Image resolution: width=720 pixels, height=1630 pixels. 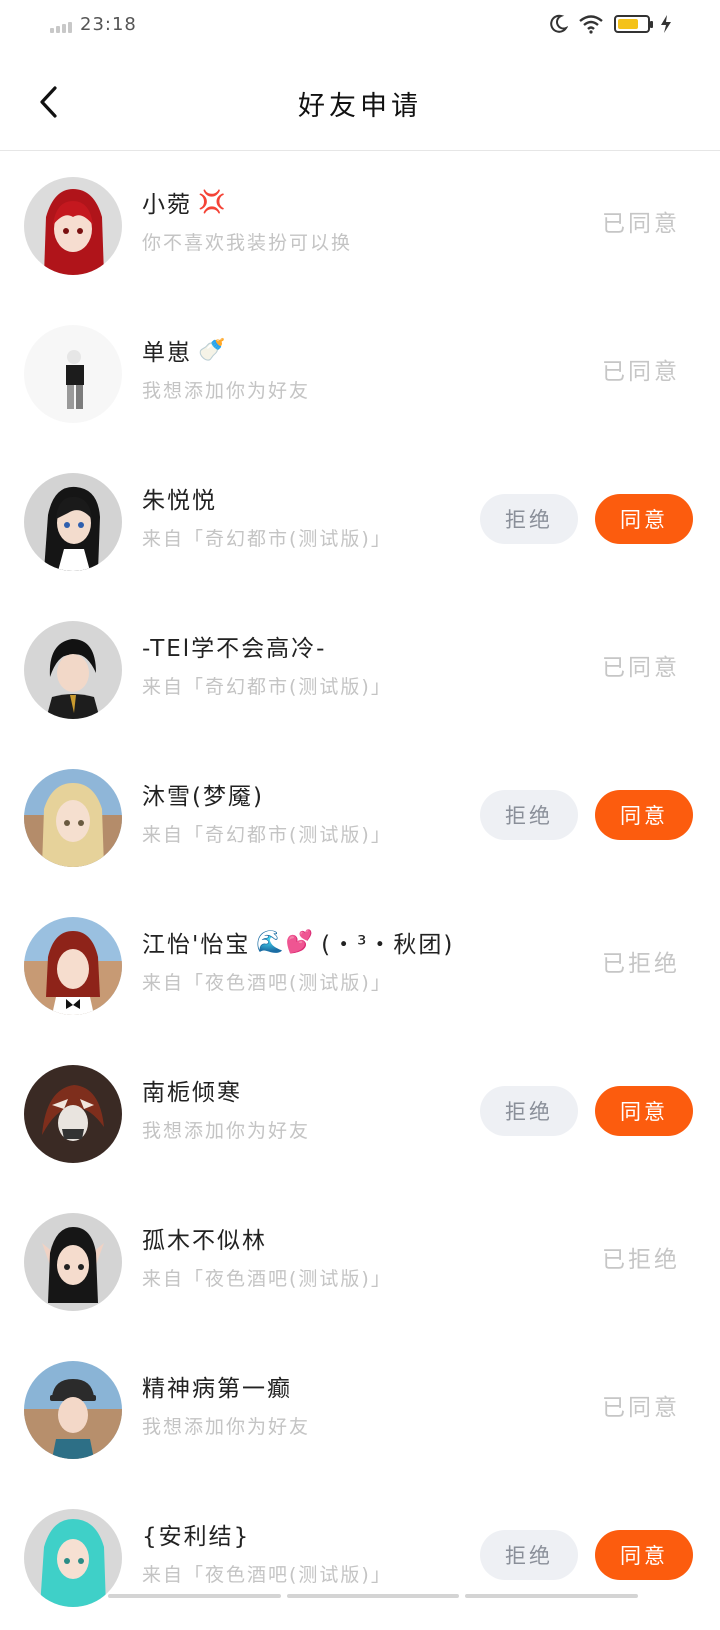 What do you see at coordinates (610, 24) in the screenshot?
I see `status-right` at bounding box center [610, 24].